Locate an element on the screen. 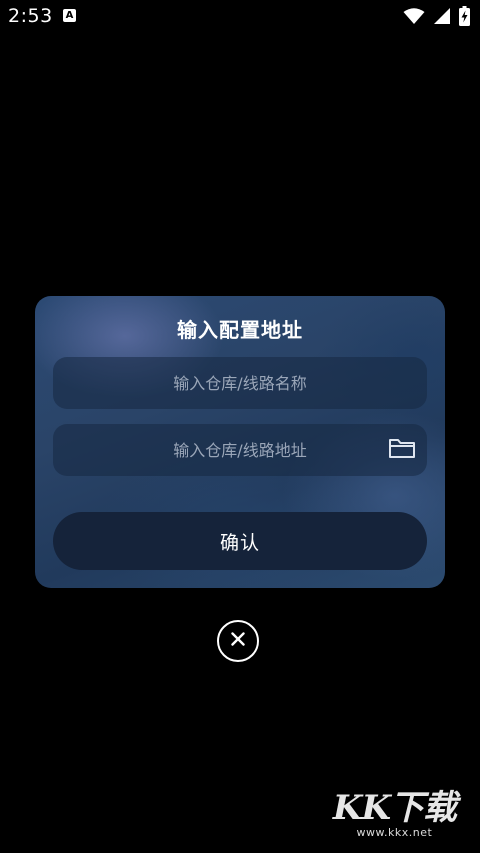  folder-picker-button is located at coordinates (402, 450).